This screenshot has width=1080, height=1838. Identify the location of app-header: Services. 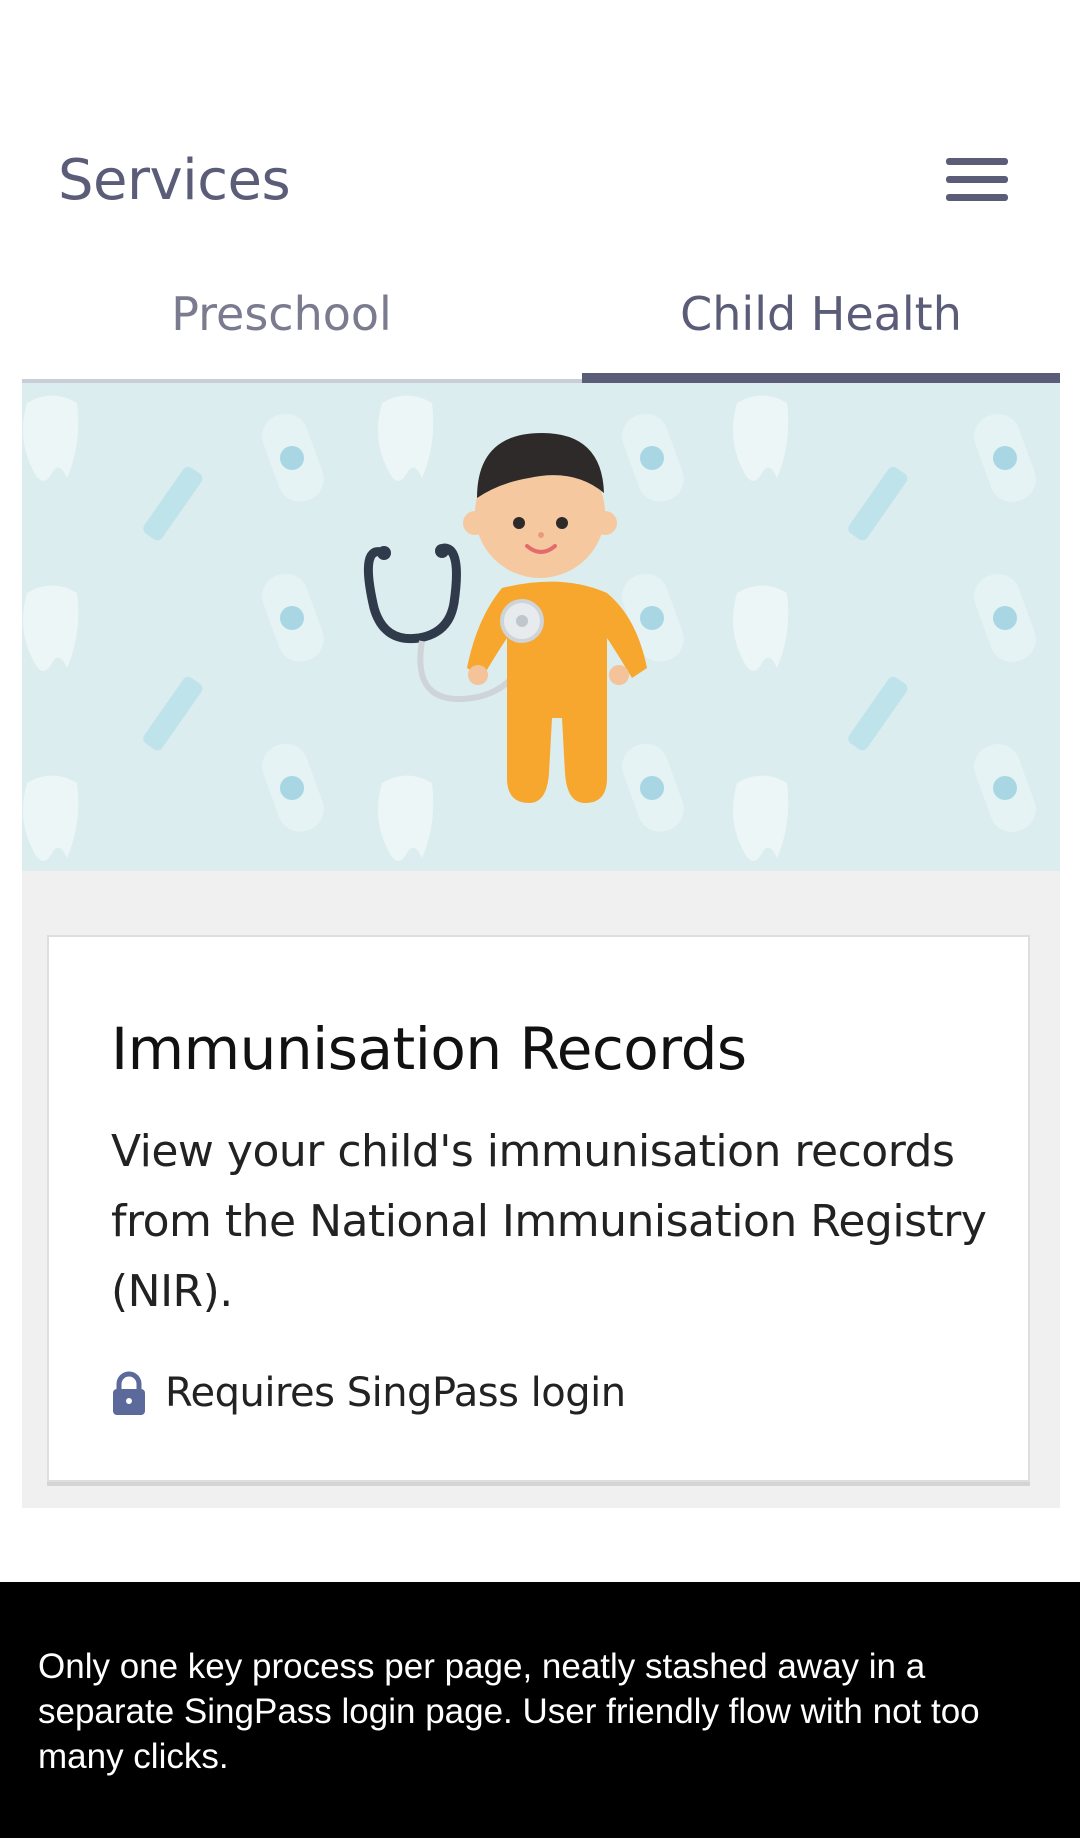
(540, 180).